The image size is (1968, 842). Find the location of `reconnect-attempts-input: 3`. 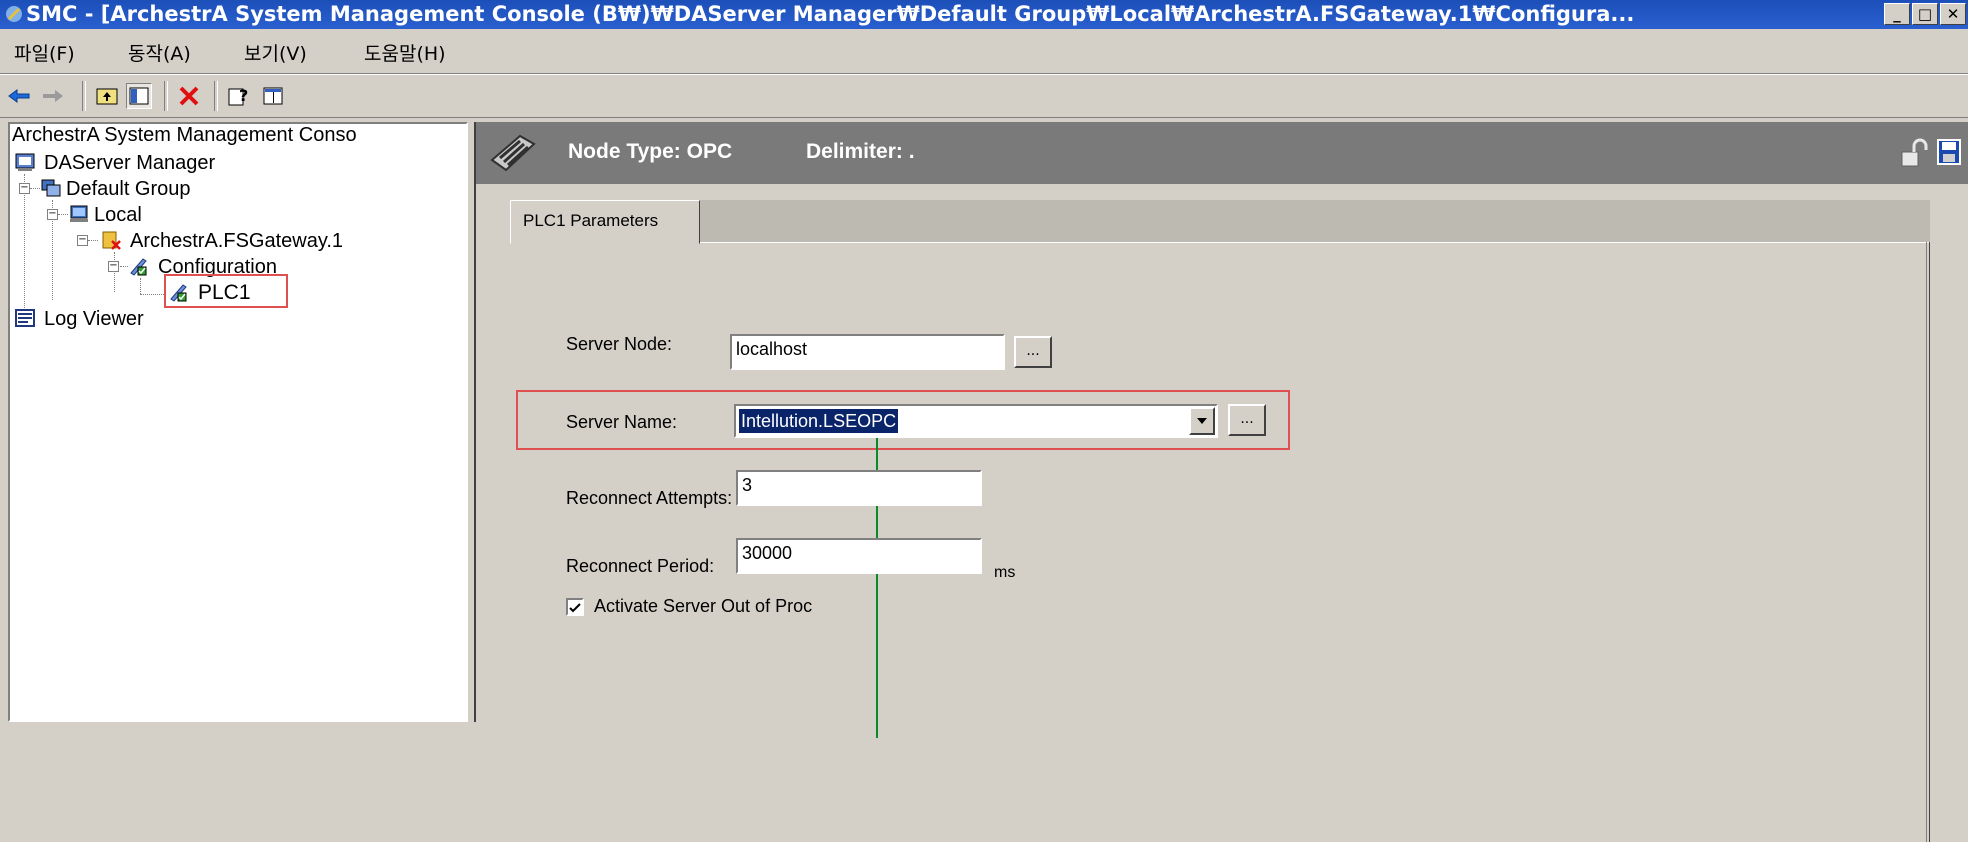

reconnect-attempts-input: 3 is located at coordinates (859, 488).